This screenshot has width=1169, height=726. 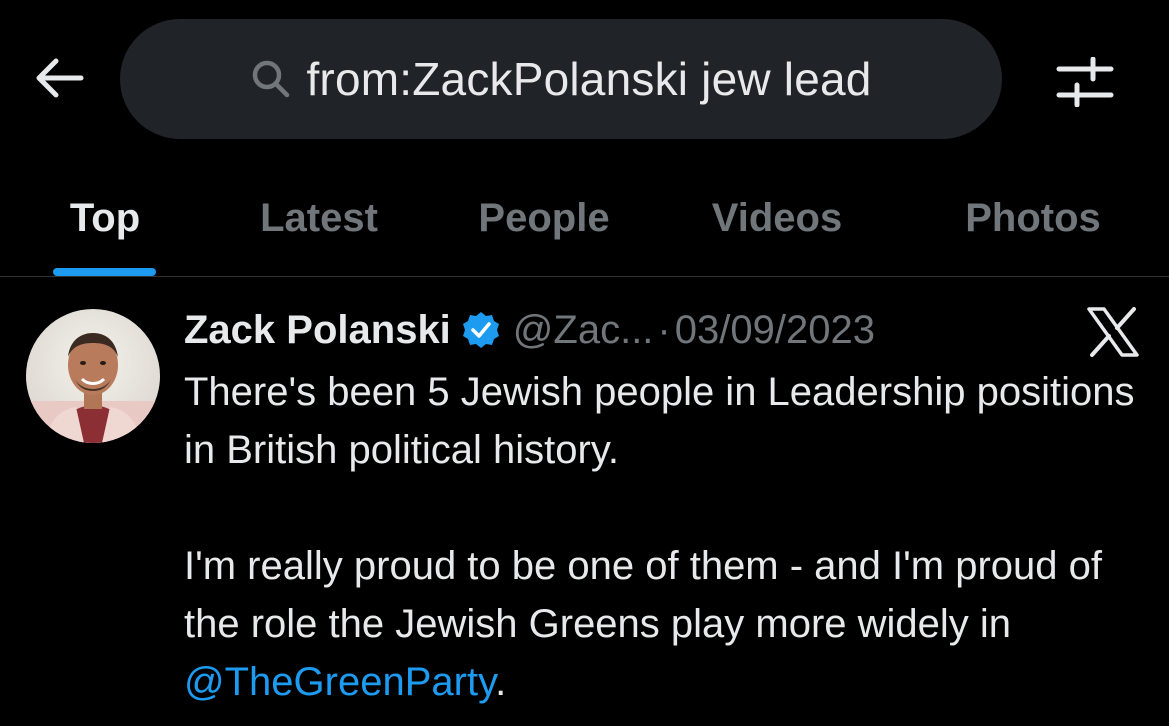 What do you see at coordinates (271, 79) in the screenshot?
I see `search-icon` at bounding box center [271, 79].